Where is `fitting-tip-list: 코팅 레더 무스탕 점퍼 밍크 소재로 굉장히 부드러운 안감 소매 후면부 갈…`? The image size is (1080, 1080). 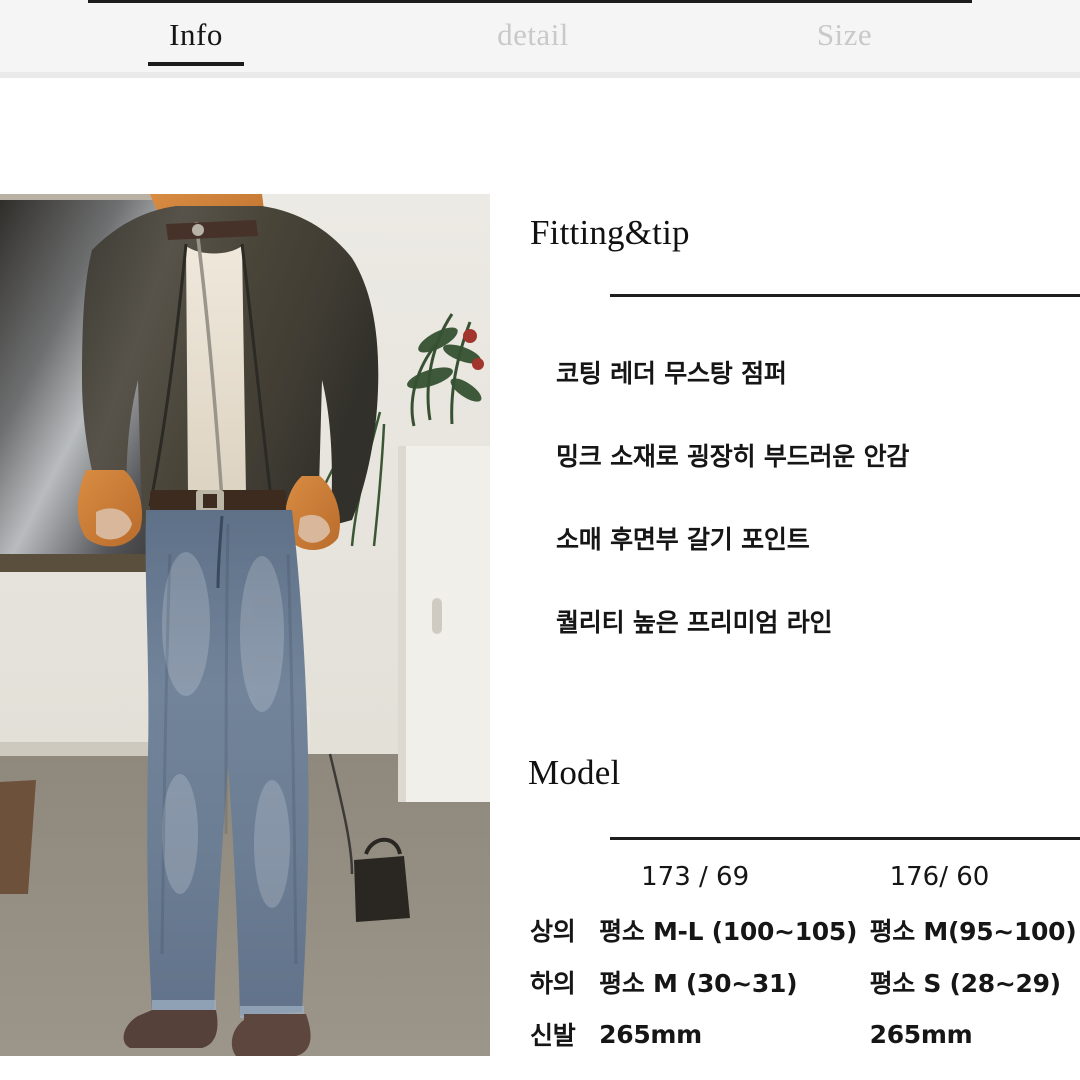 fitting-tip-list: 코팅 레더 무스탕 점퍼 밍크 소재로 굉장히 부드러운 안감 소매 후면부 갈… is located at coordinates (816, 498).